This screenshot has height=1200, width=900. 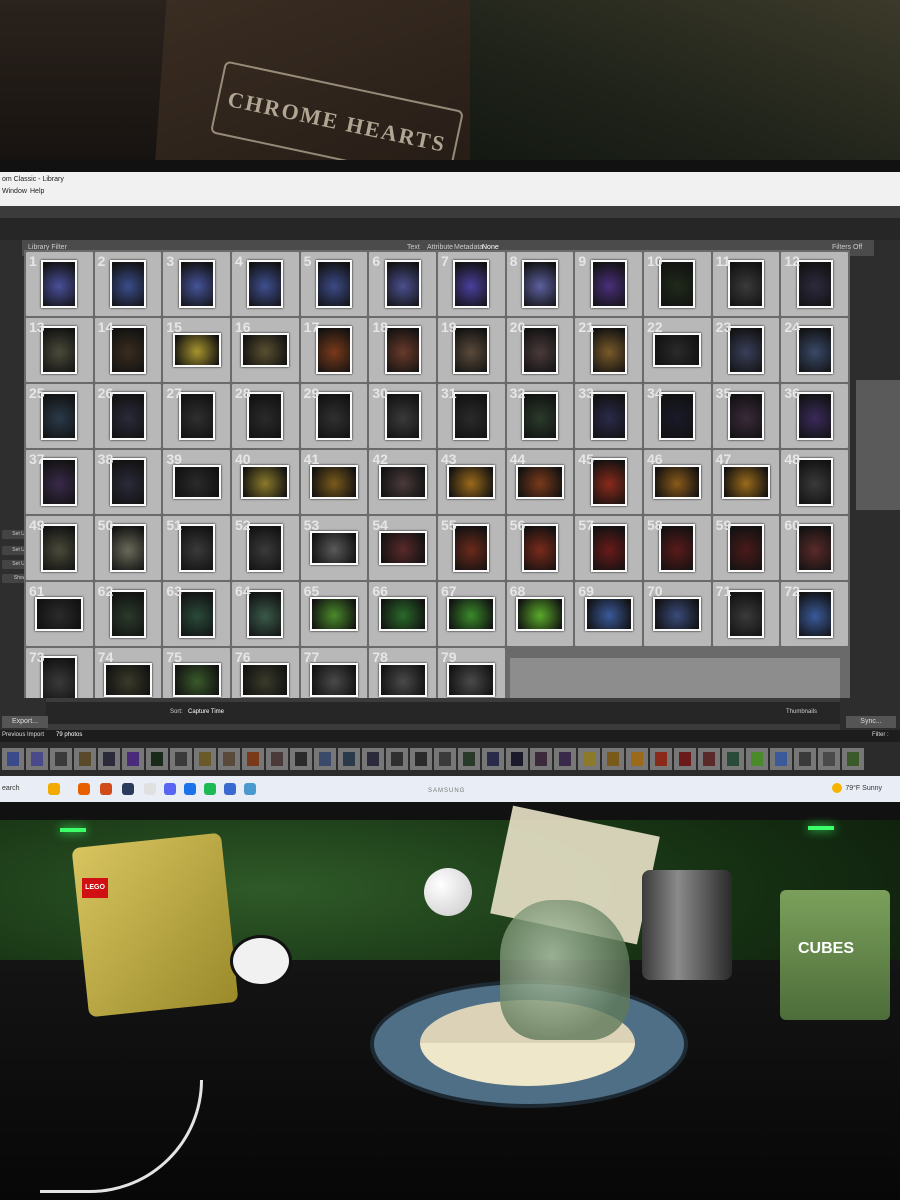 I want to click on grid-cell: 78, so click(x=402, y=673).